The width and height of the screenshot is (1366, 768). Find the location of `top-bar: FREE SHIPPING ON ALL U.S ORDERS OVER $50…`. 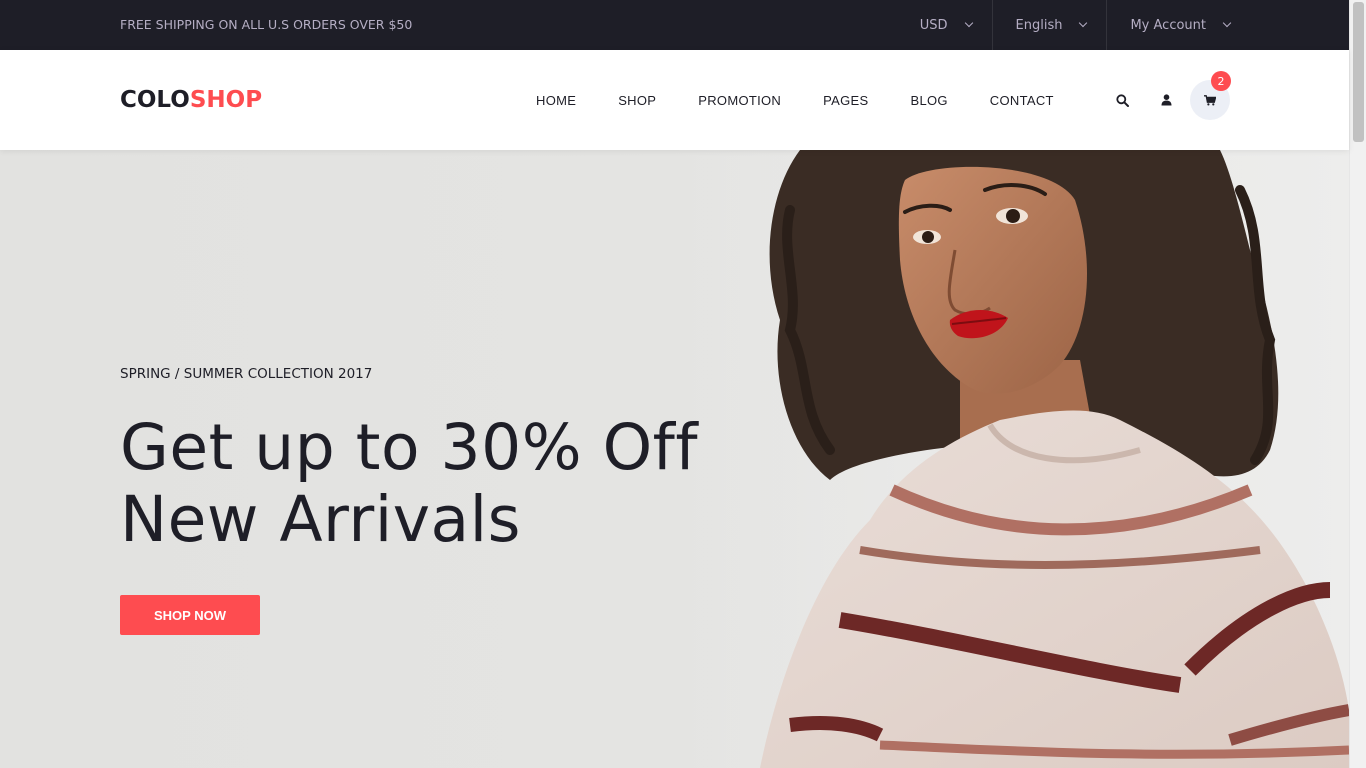

top-bar: FREE SHIPPING ON ALL U.S ORDERS OVER $50… is located at coordinates (674, 25).